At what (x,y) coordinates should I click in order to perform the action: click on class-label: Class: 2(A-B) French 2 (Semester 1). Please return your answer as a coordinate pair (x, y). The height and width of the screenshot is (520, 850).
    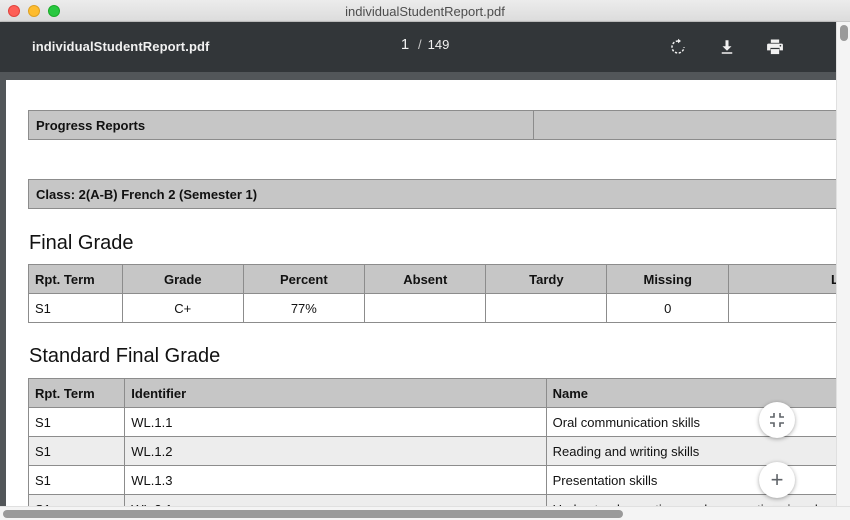
    Looking at the image, I should click on (147, 194).